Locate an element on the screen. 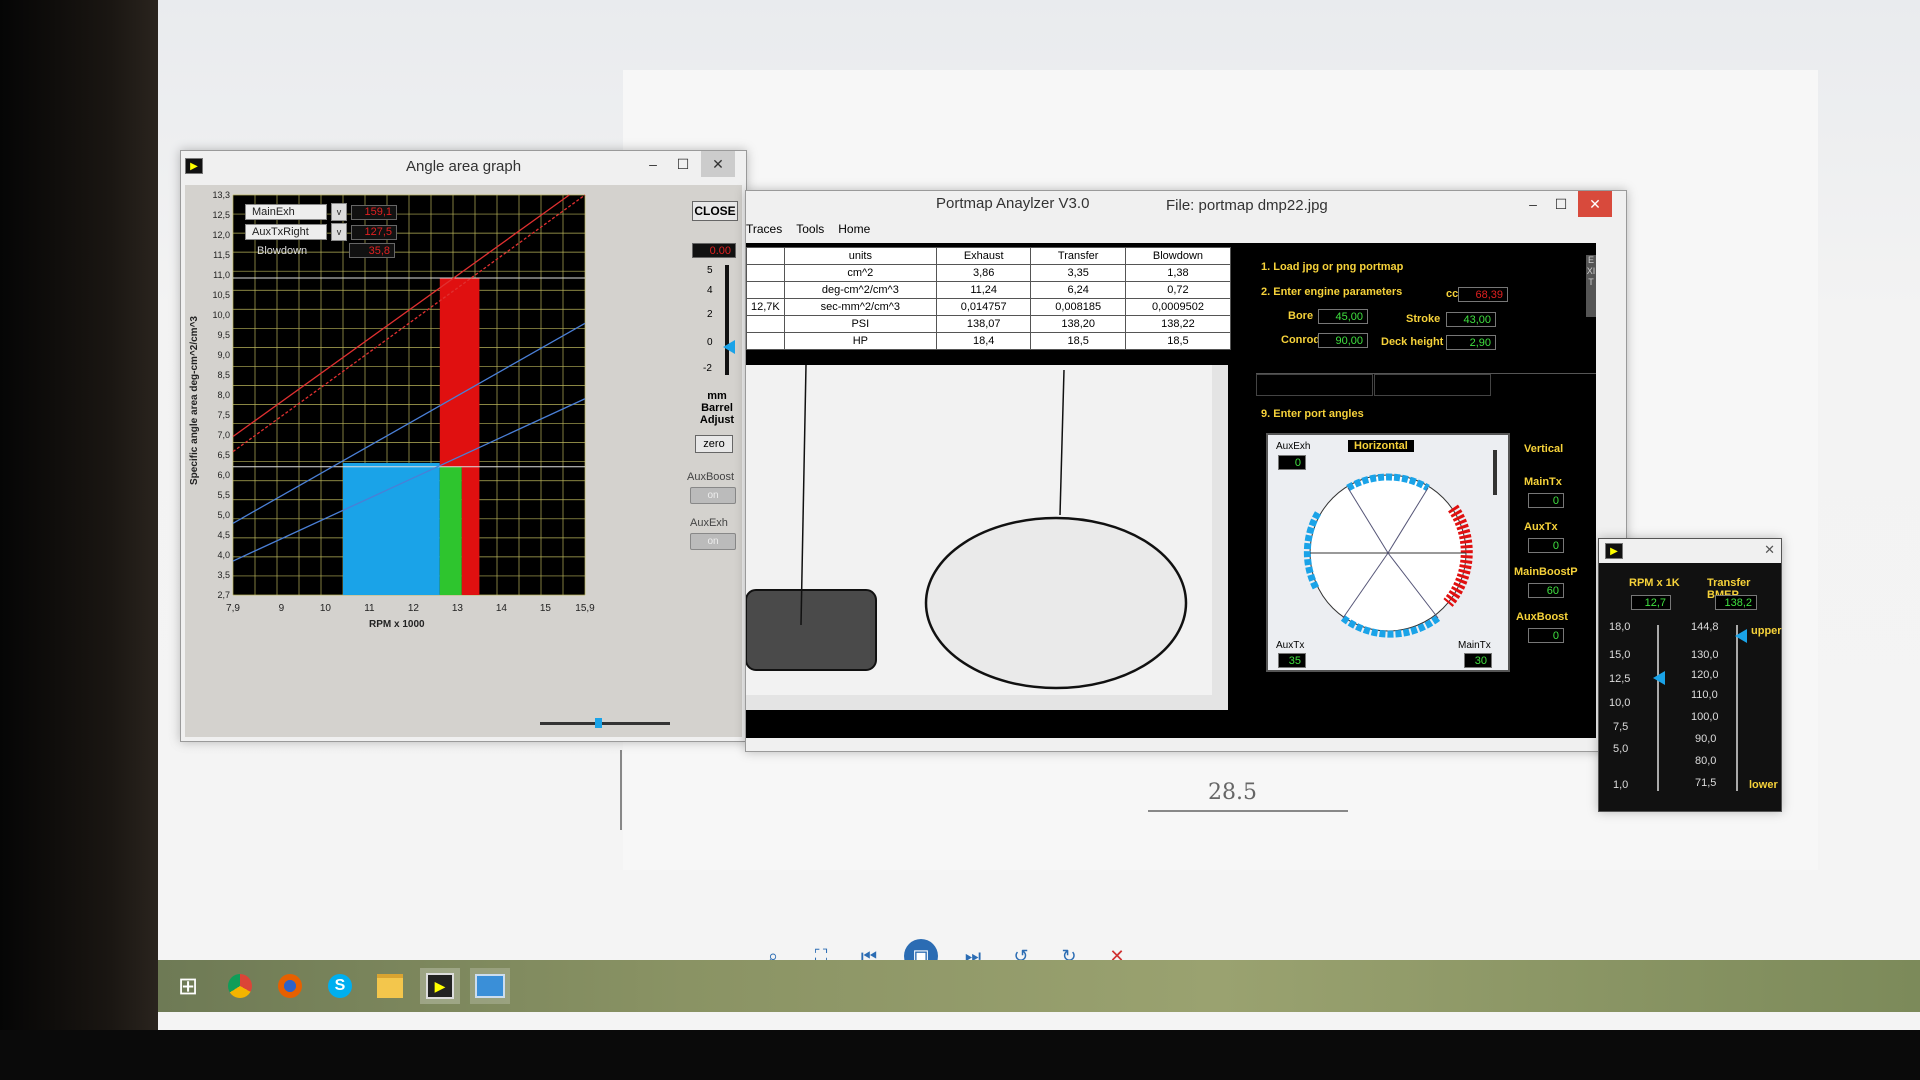 This screenshot has height=1080, width=1920. selector-mainexh: MainExh v 159,1 is located at coordinates (321, 212).